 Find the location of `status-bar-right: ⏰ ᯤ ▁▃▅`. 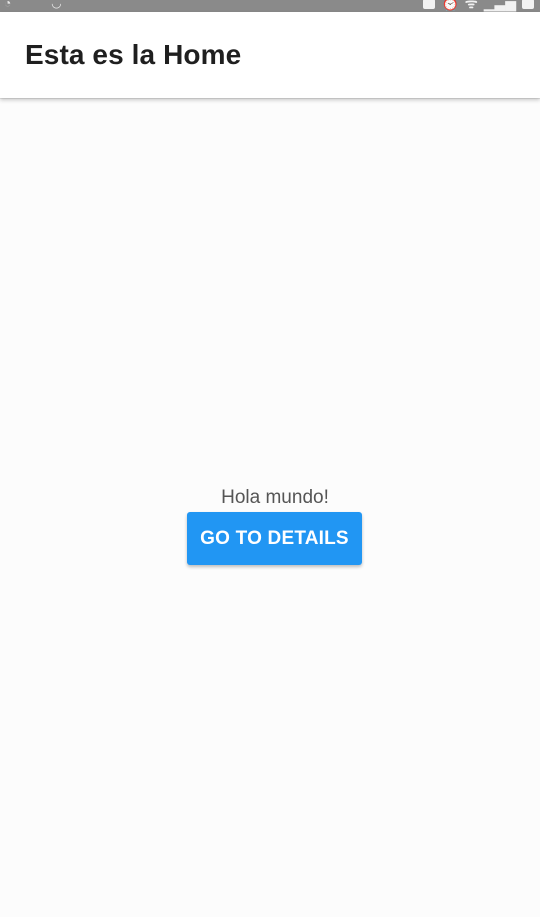

status-bar-right: ⏰ ᯤ ▁▃▅ is located at coordinates (478, 6).